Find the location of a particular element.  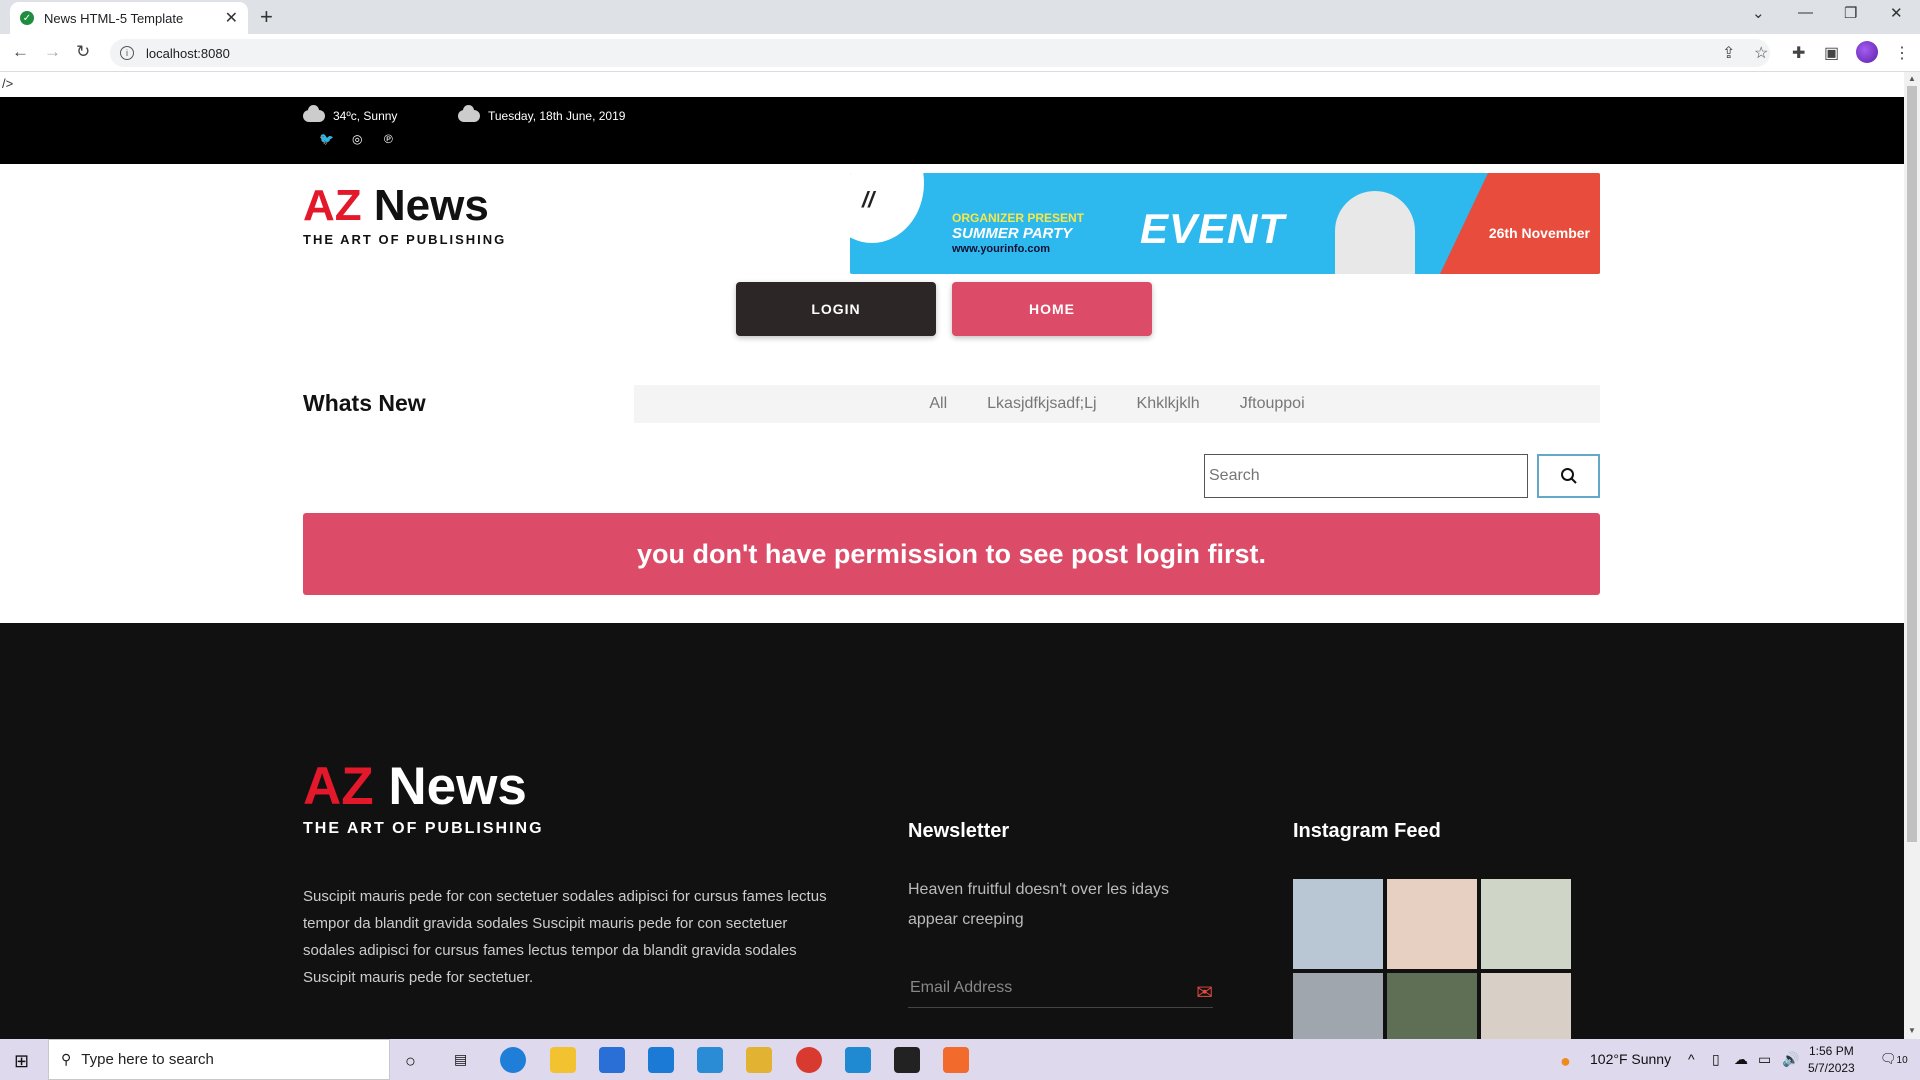

back-icon: ← is located at coordinates (20, 52).